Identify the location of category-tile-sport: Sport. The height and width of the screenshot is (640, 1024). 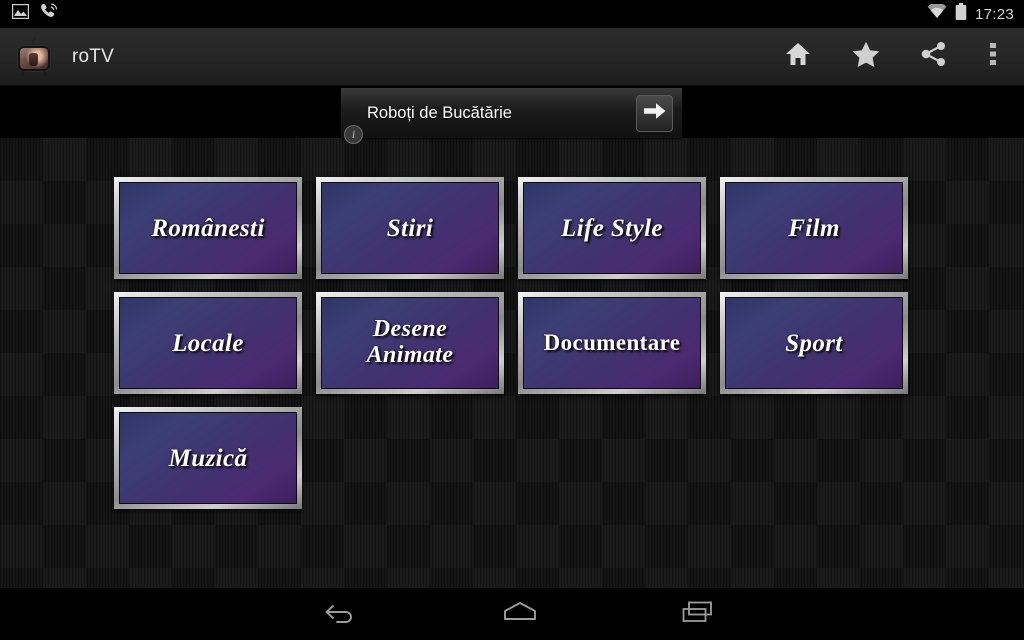
(814, 343).